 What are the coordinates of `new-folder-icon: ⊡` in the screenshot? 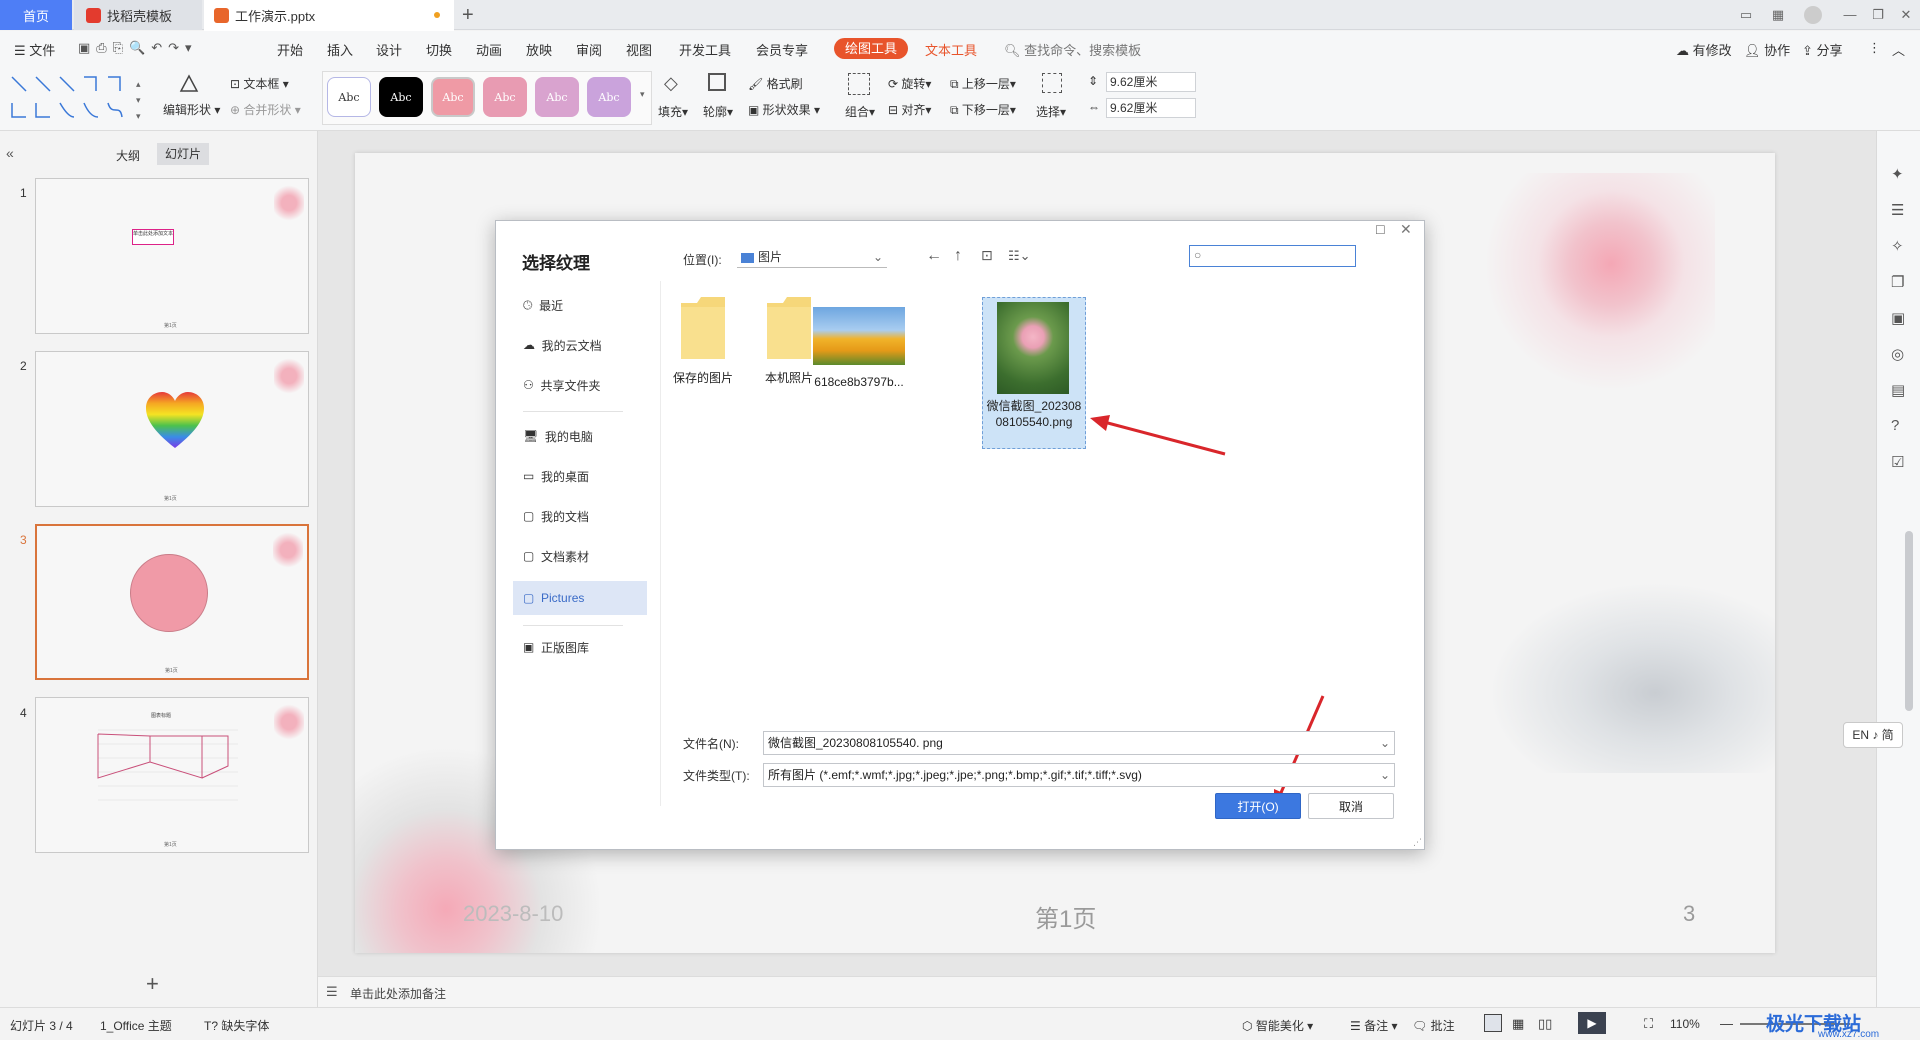 It's located at (987, 255).